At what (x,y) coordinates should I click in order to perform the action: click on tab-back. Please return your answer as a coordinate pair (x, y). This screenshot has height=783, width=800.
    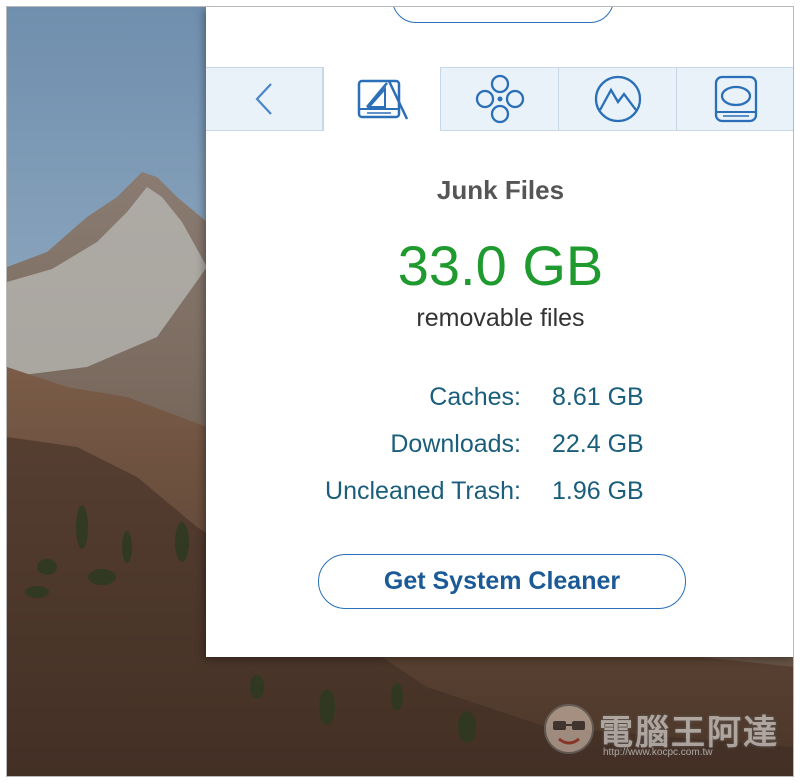
    Looking at the image, I should click on (264, 99).